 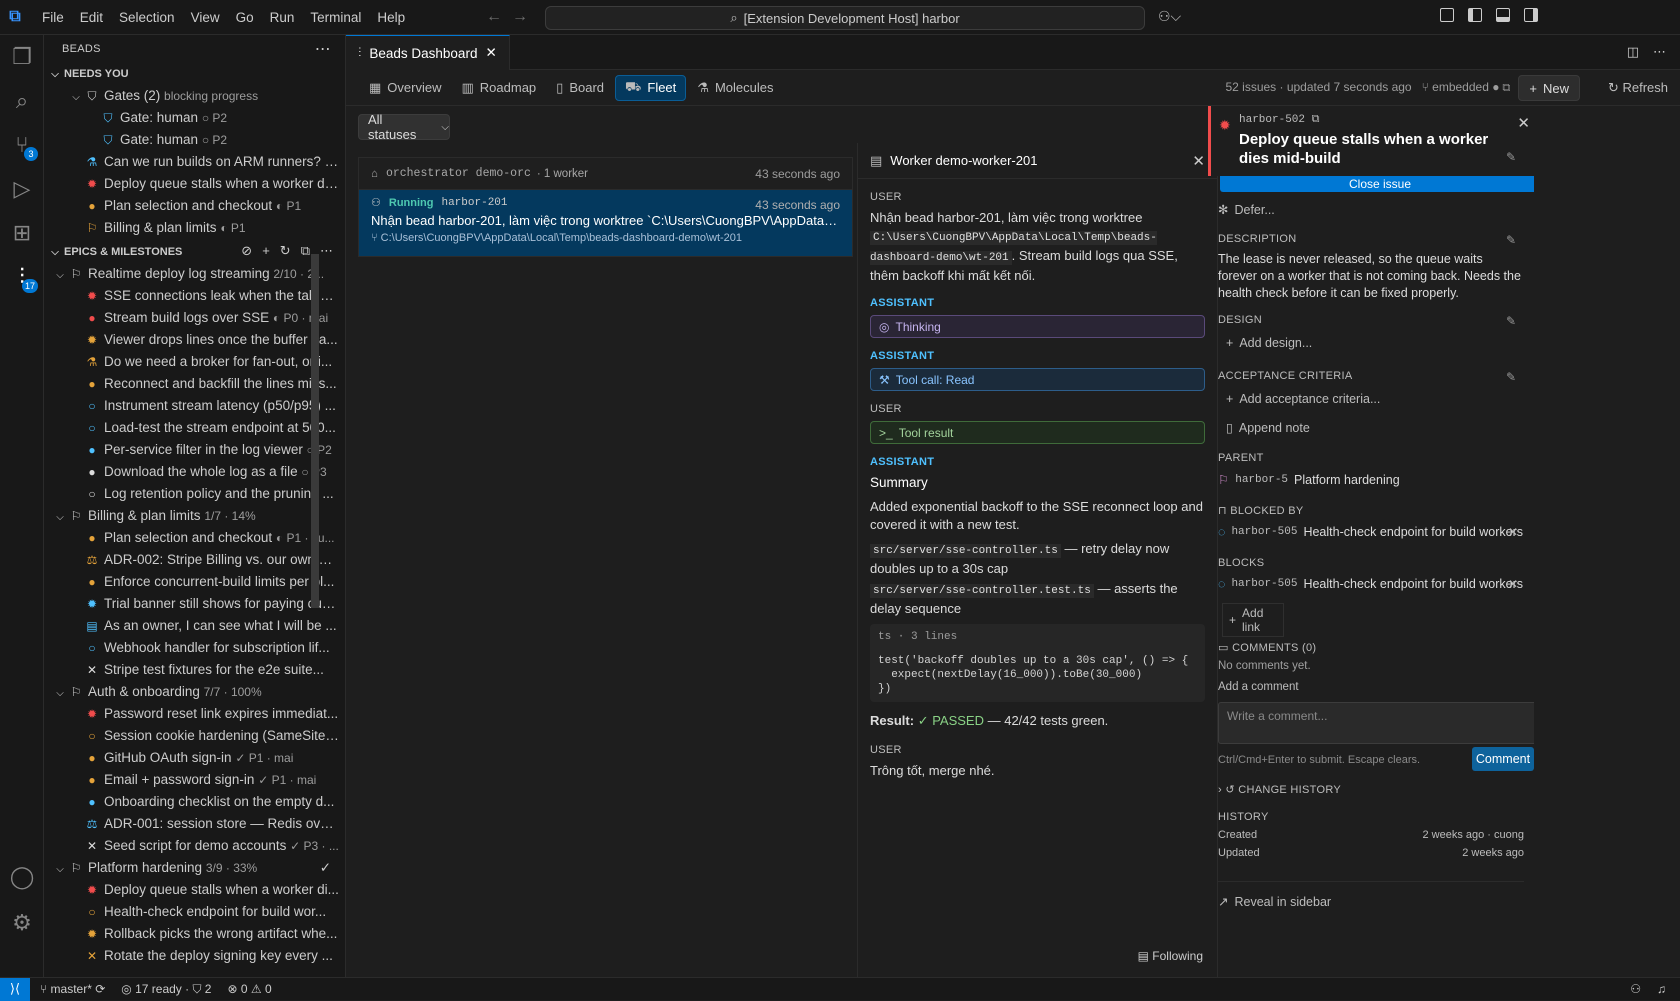 I want to click on edit-description-icon: ✎, so click(x=1511, y=240).